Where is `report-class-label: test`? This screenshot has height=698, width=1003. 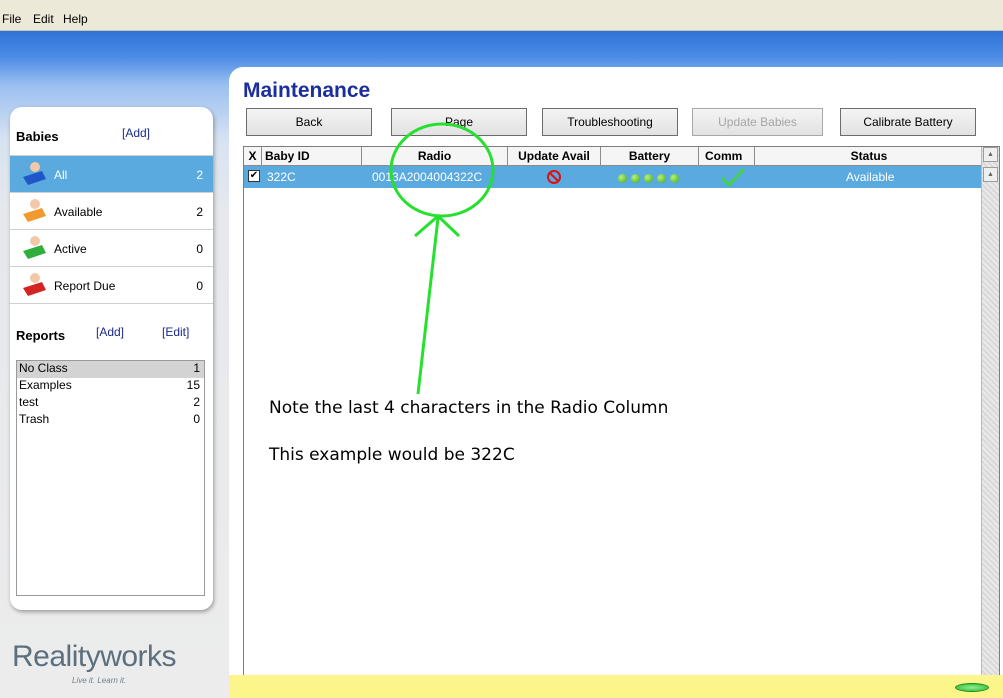
report-class-label: test is located at coordinates (29, 402).